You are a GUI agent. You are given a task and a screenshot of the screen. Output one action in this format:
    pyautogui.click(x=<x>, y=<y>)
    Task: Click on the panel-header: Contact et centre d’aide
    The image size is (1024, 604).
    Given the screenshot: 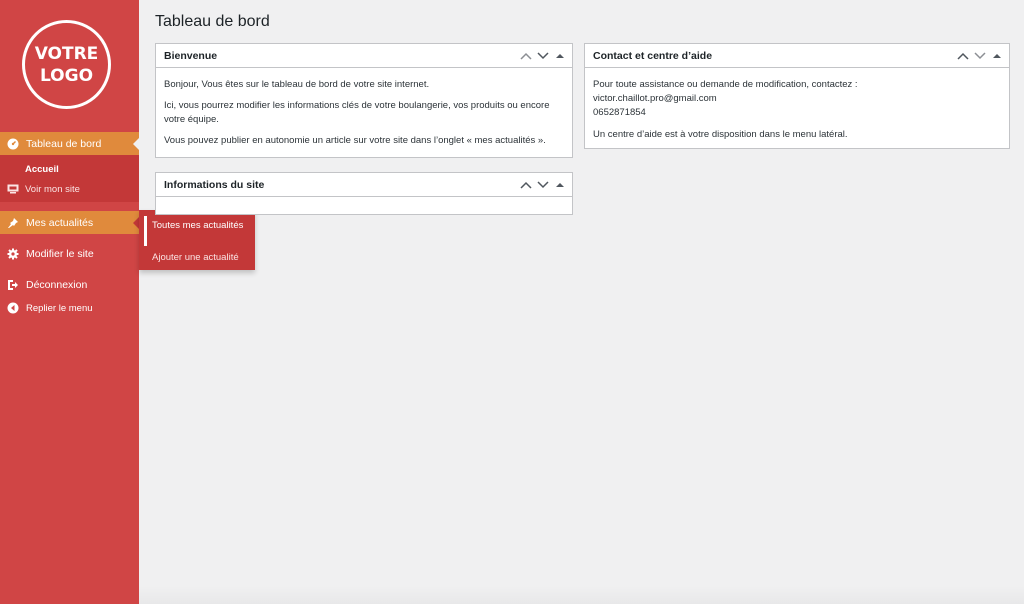 What is the action you would take?
    pyautogui.click(x=797, y=56)
    